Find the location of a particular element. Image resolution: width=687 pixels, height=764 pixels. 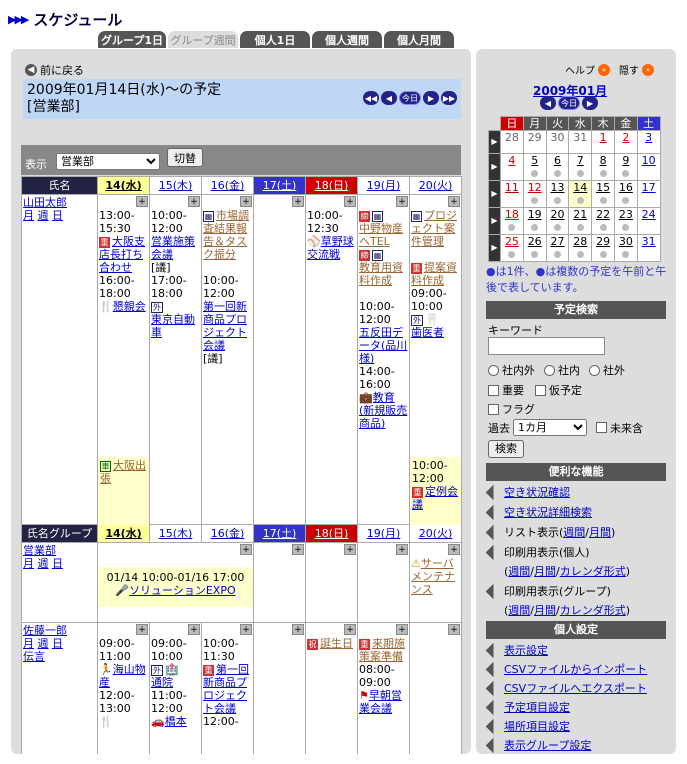

setting-item: CSVファイルへエクスポート is located at coordinates (566, 688).